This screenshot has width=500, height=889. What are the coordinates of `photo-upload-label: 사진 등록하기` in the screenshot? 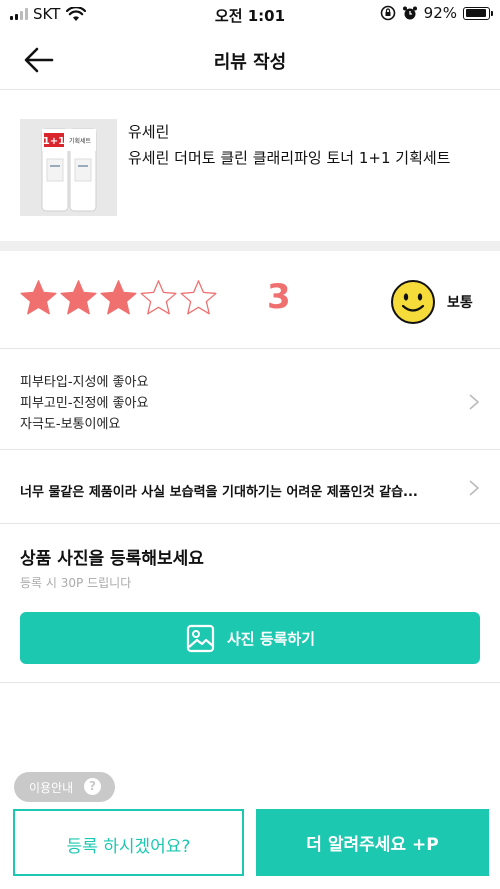 It's located at (271, 639).